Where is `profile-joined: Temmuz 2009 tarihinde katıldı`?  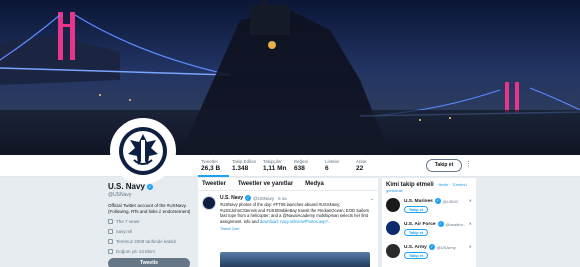
profile-joined: Temmuz 2009 tarihinde katıldı is located at coordinates (150, 241).